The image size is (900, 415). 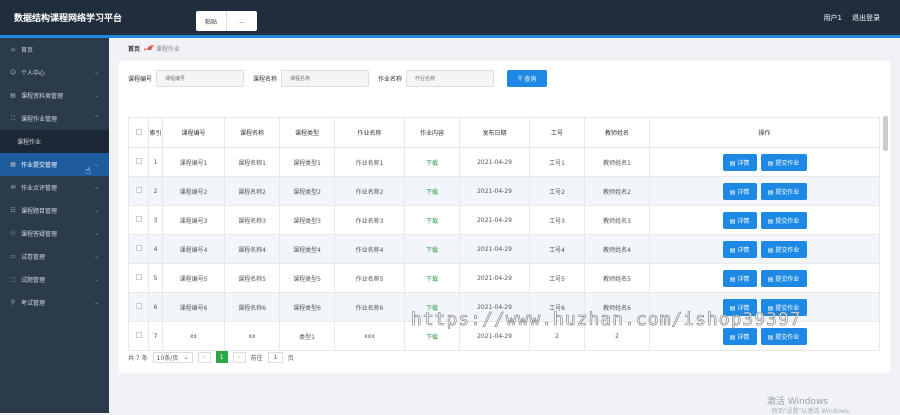 What do you see at coordinates (617, 162) in the screenshot?
I see `table-cell: 教师姓名1` at bounding box center [617, 162].